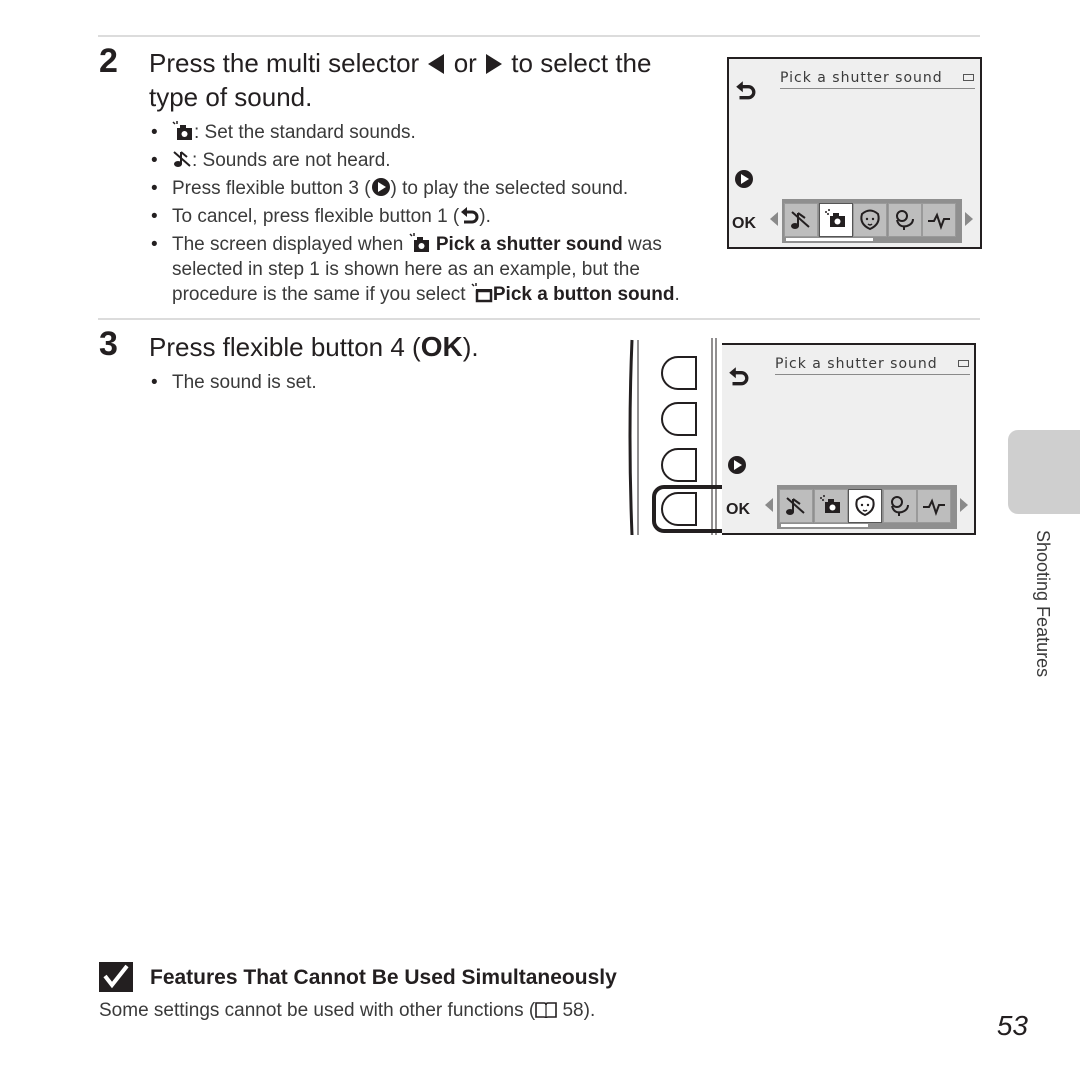  Describe the element at coordinates (433, 217) in the screenshot. I see `list-item: To cancel, press flexible button 1 ().` at that location.